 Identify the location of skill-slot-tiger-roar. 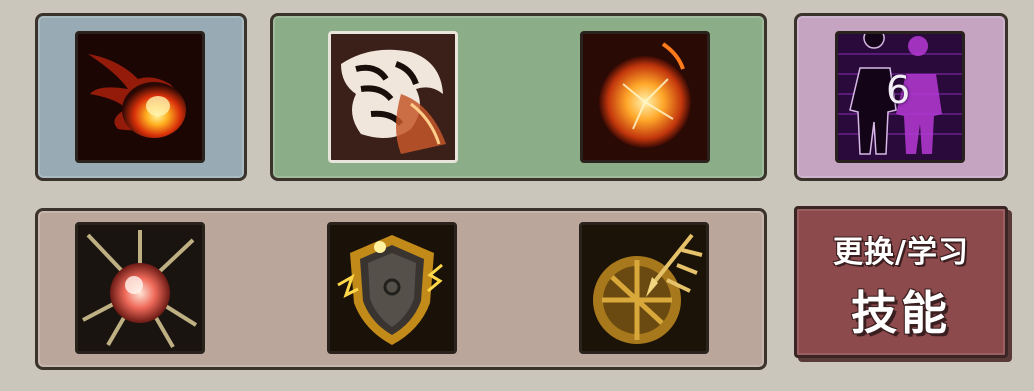
(393, 97).